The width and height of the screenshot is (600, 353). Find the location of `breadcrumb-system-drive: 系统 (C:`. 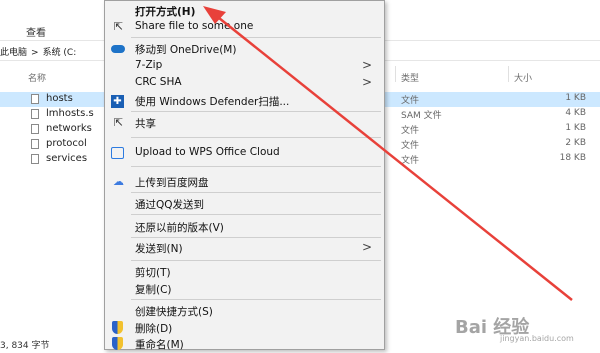

breadcrumb-system-drive: 系统 (C: is located at coordinates (60, 53).